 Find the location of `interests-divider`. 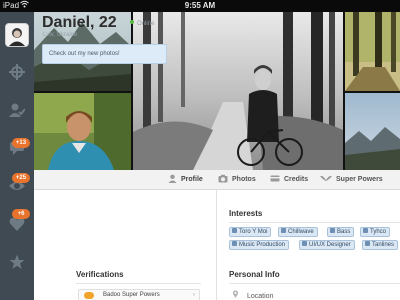

interests-divider is located at coordinates (314, 222).